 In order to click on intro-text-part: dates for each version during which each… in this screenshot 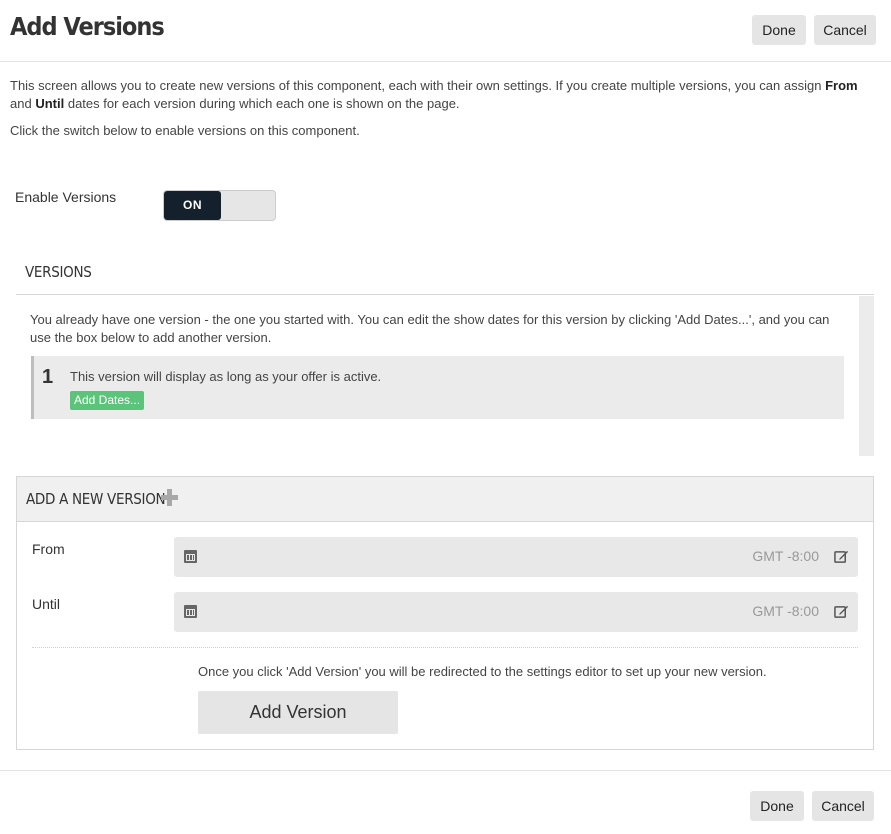, I will do `click(263, 103)`.